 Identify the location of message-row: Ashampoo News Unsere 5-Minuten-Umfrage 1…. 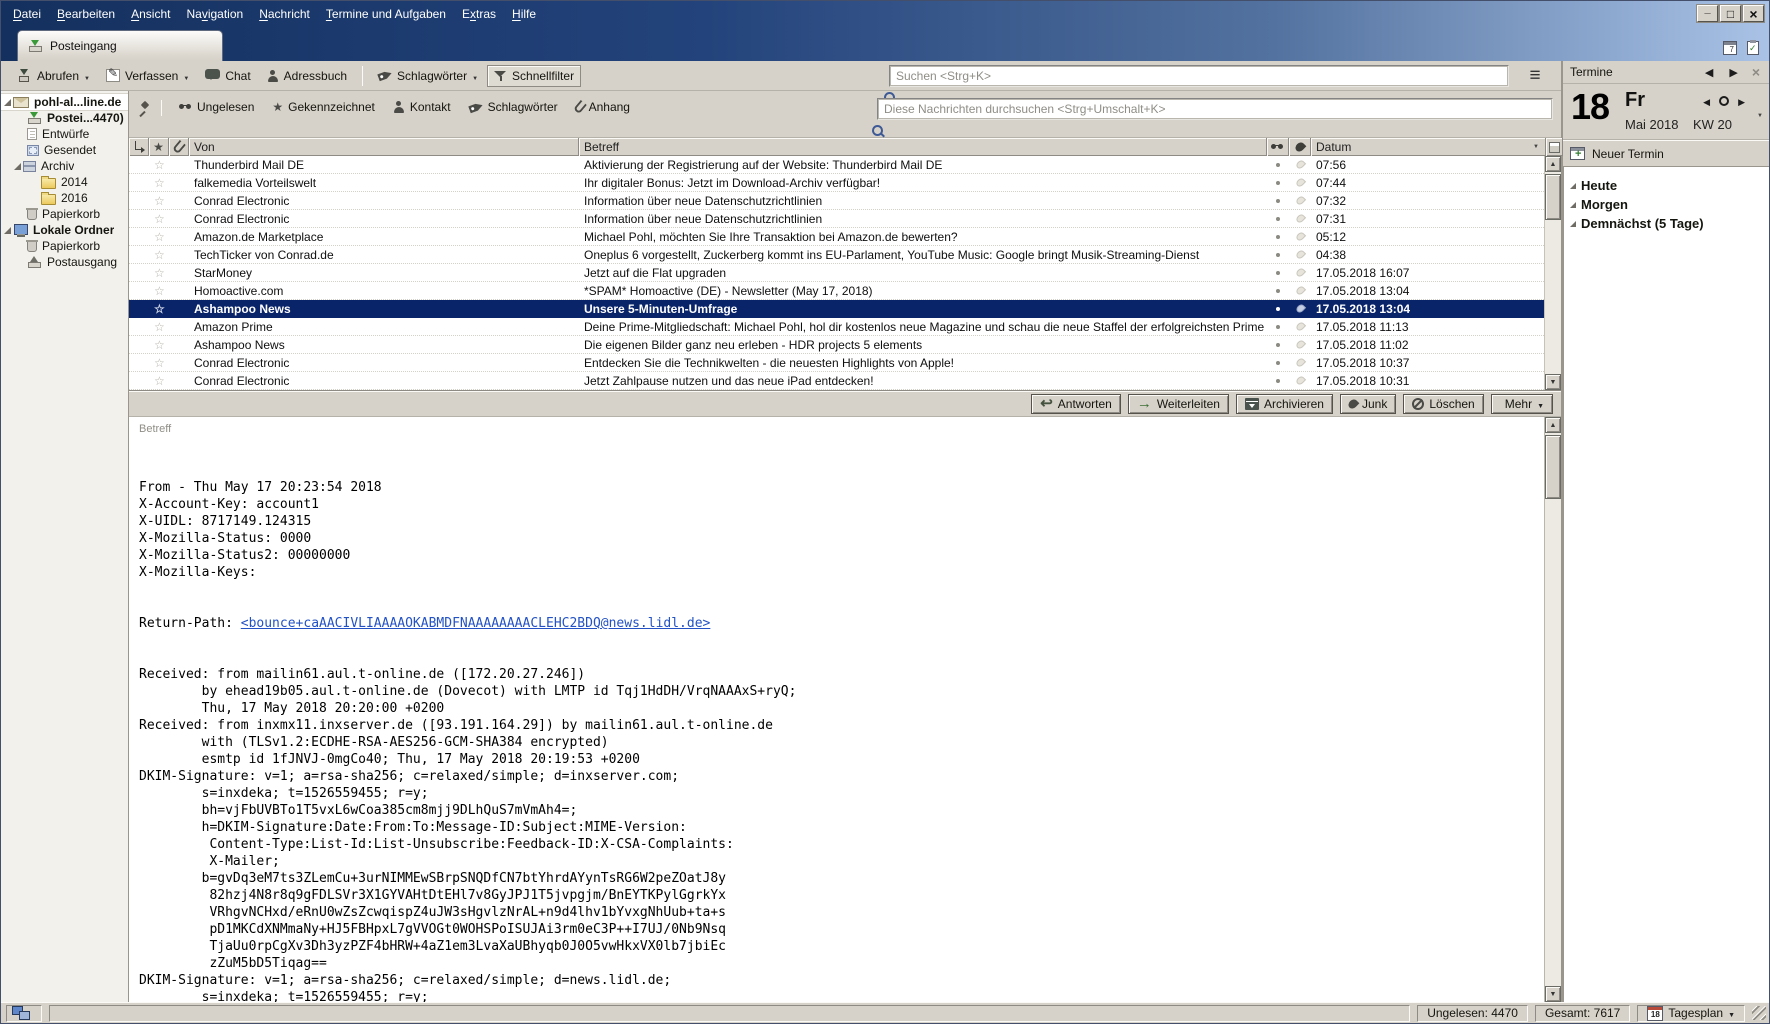
(836, 309).